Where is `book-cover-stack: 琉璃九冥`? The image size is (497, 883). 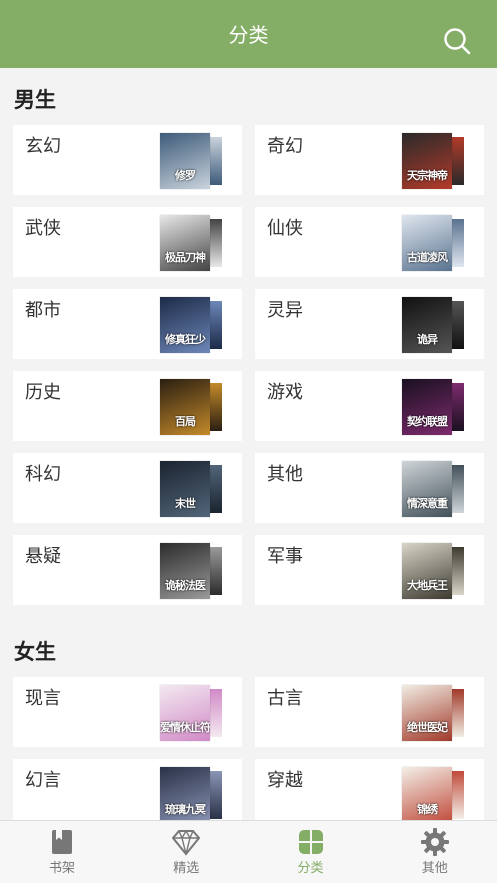
book-cover-stack: 琉璃九冥 is located at coordinates (191, 793).